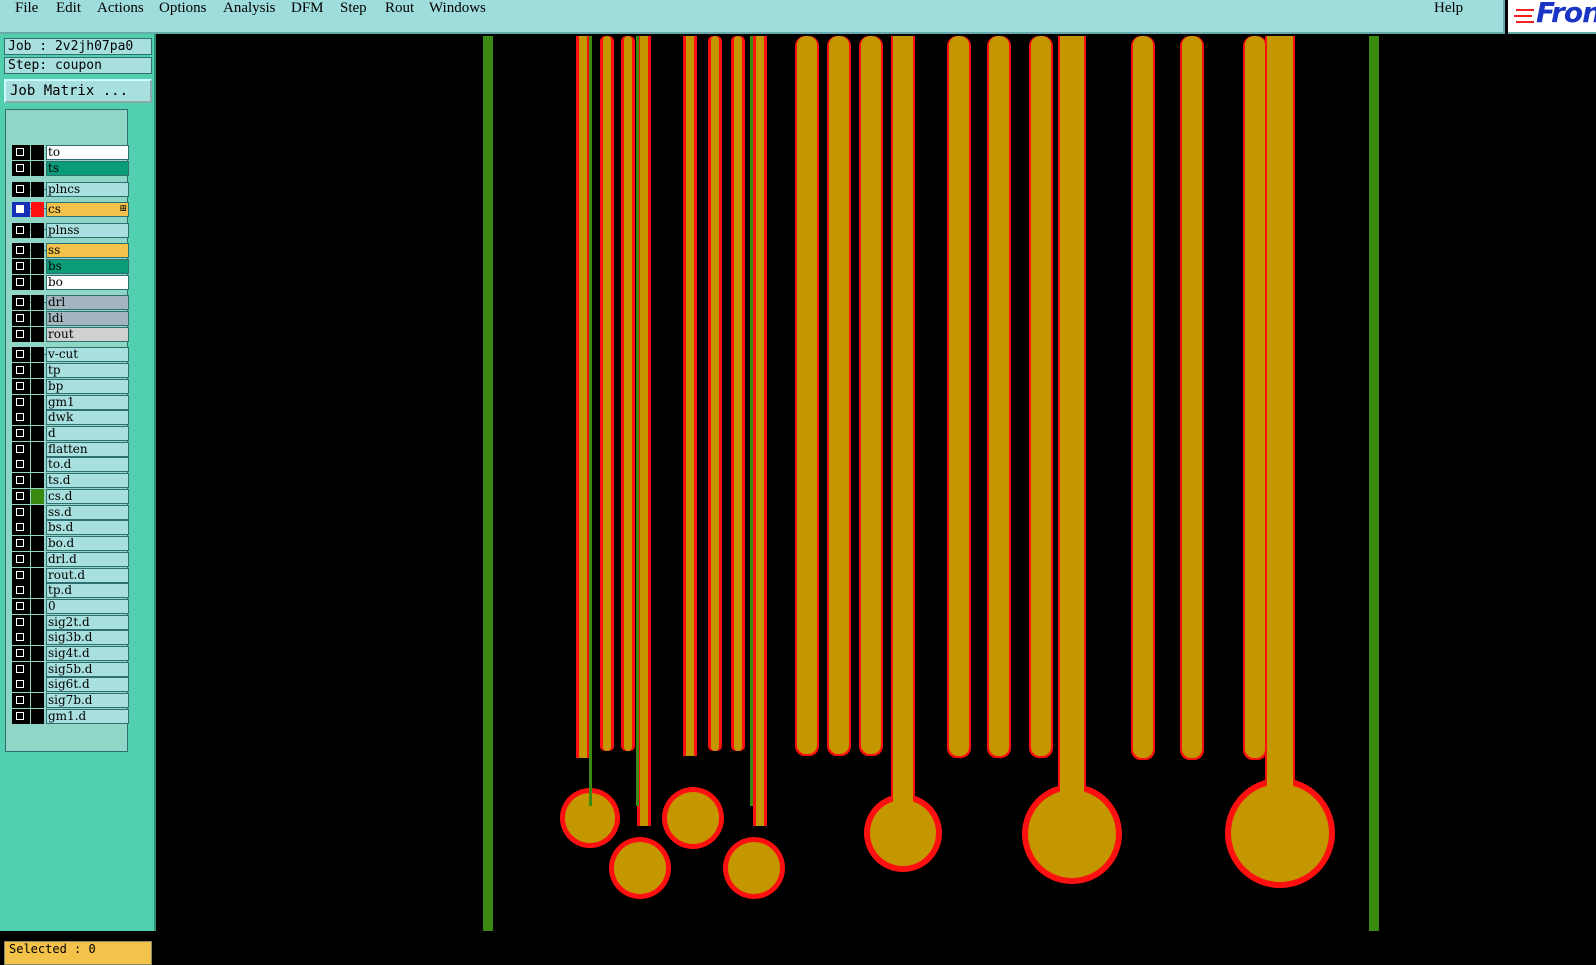 The width and height of the screenshot is (1596, 965). Describe the element at coordinates (87, 209) in the screenshot. I see `layer-name: cs ⊞` at that location.